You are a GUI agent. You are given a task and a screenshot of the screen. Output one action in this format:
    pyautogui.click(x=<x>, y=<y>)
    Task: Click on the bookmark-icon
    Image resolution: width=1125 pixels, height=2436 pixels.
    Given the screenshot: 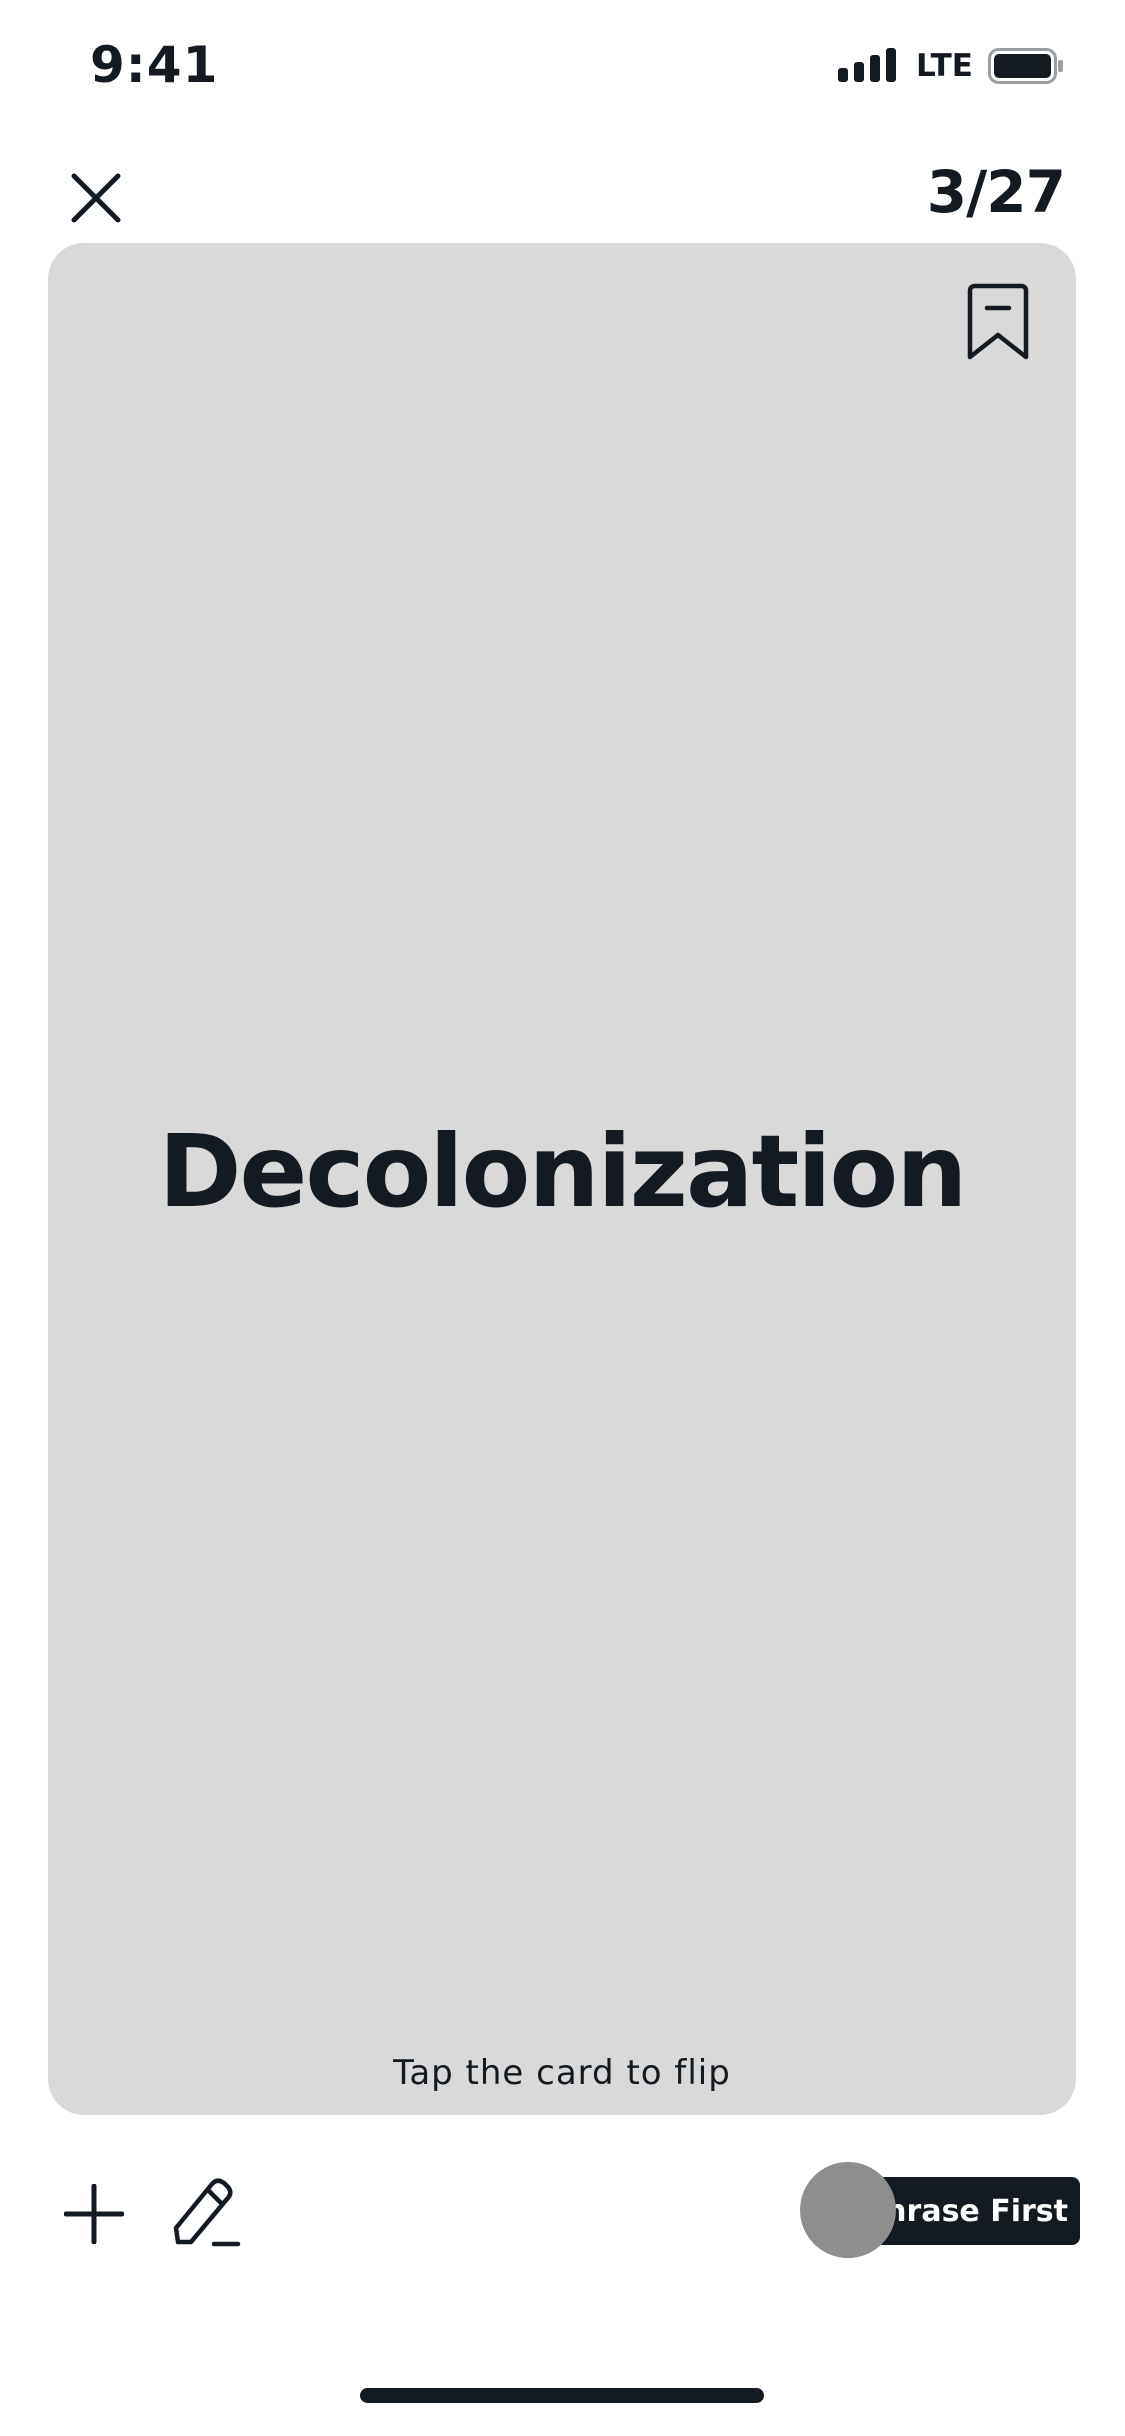 What is the action you would take?
    pyautogui.click(x=998, y=321)
    